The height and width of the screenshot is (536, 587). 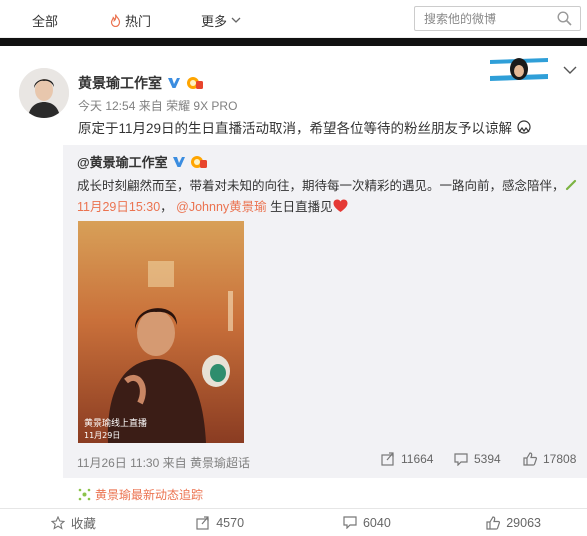 I want to click on tracking-label: 黄景瑜最新动态追踪, so click(x=149, y=495).